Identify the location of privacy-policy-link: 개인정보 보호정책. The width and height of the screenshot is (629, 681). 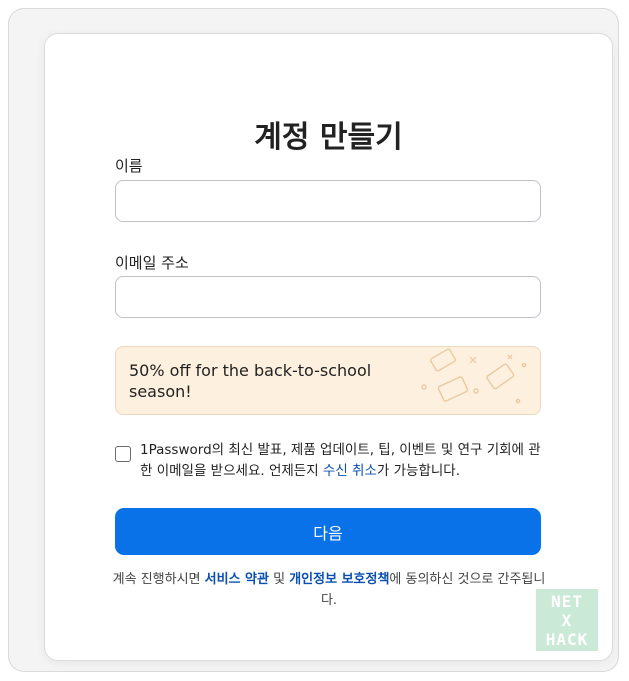
(339, 579).